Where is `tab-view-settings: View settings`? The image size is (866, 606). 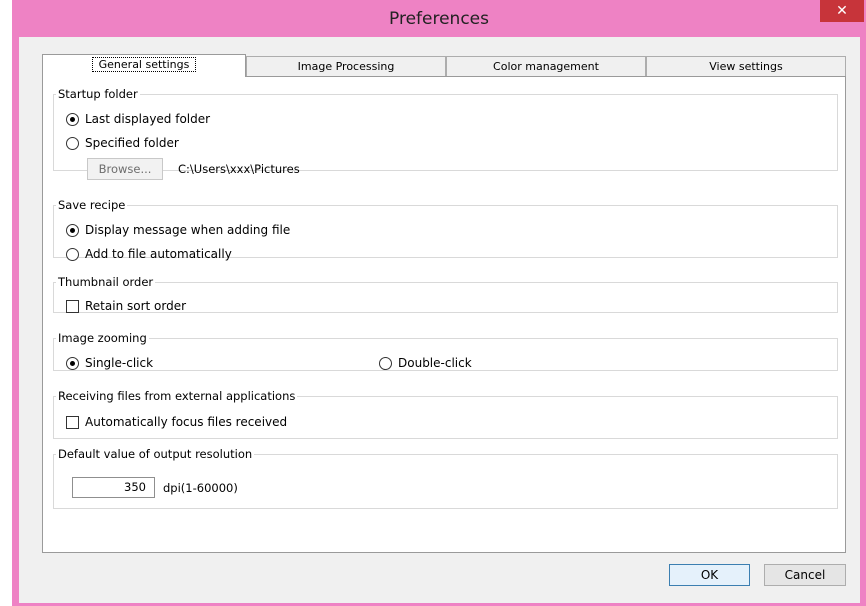 tab-view-settings: View settings is located at coordinates (746, 66).